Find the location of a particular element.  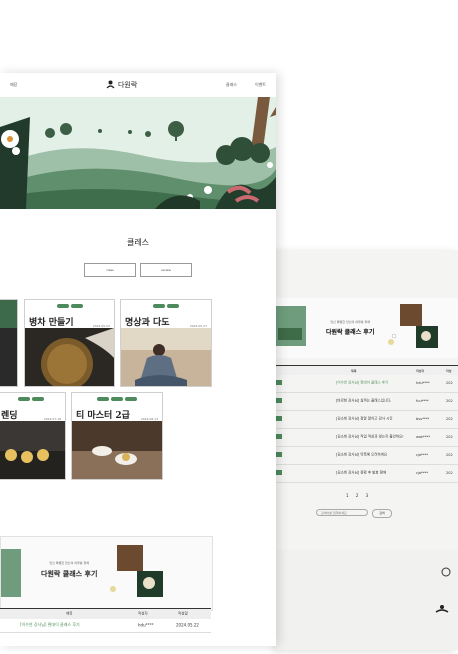

row-title: [김소희 강사님] 정말 알차고 감사 시간 is located at coordinates (364, 419).